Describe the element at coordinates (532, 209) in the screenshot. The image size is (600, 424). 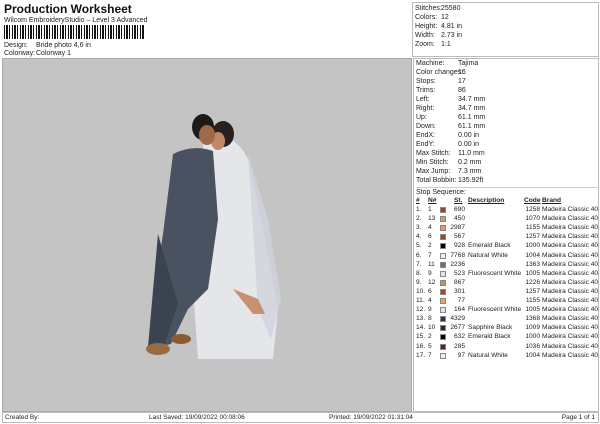
I see `thread-code: 1258` at that location.